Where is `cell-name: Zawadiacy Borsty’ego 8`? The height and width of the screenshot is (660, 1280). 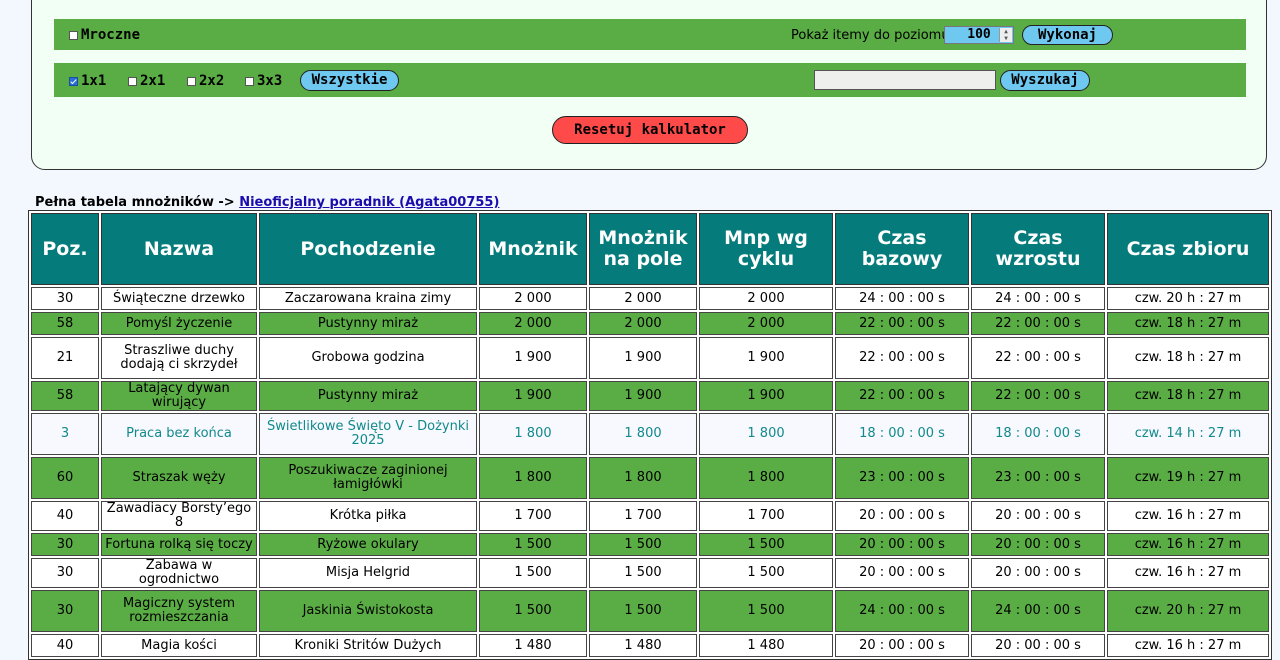 cell-name: Zawadiacy Borsty’ego 8 is located at coordinates (179, 516).